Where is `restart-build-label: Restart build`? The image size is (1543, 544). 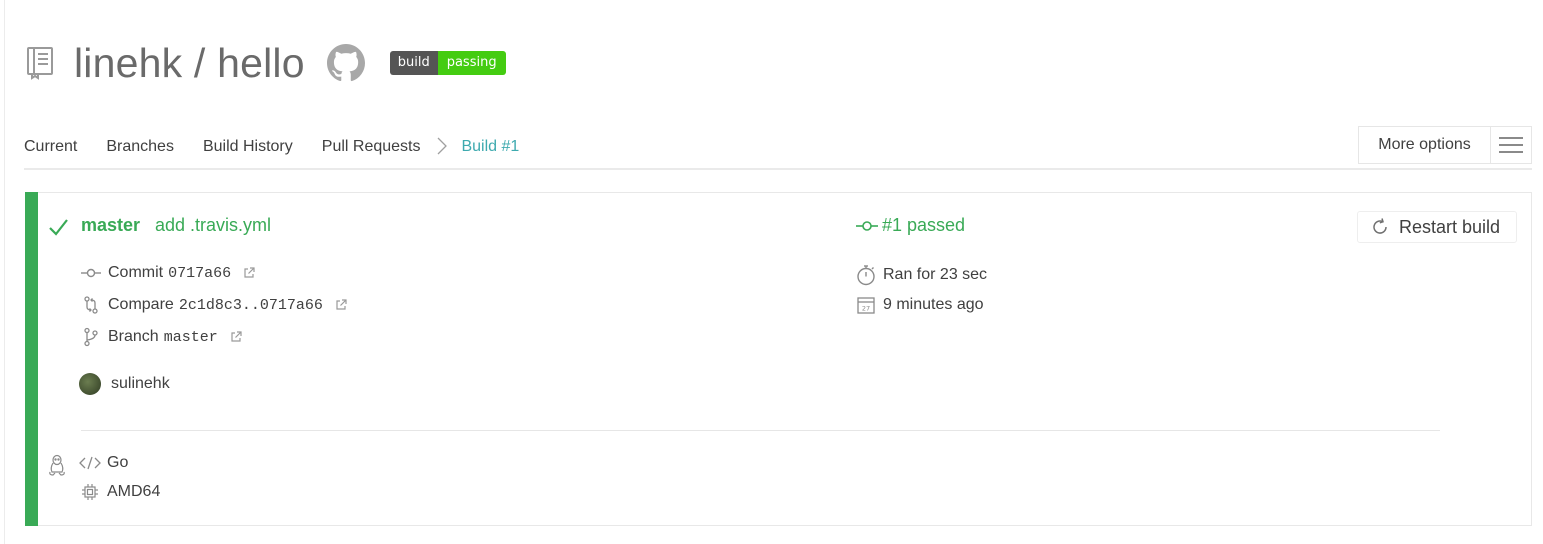 restart-build-label: Restart build is located at coordinates (1450, 226).